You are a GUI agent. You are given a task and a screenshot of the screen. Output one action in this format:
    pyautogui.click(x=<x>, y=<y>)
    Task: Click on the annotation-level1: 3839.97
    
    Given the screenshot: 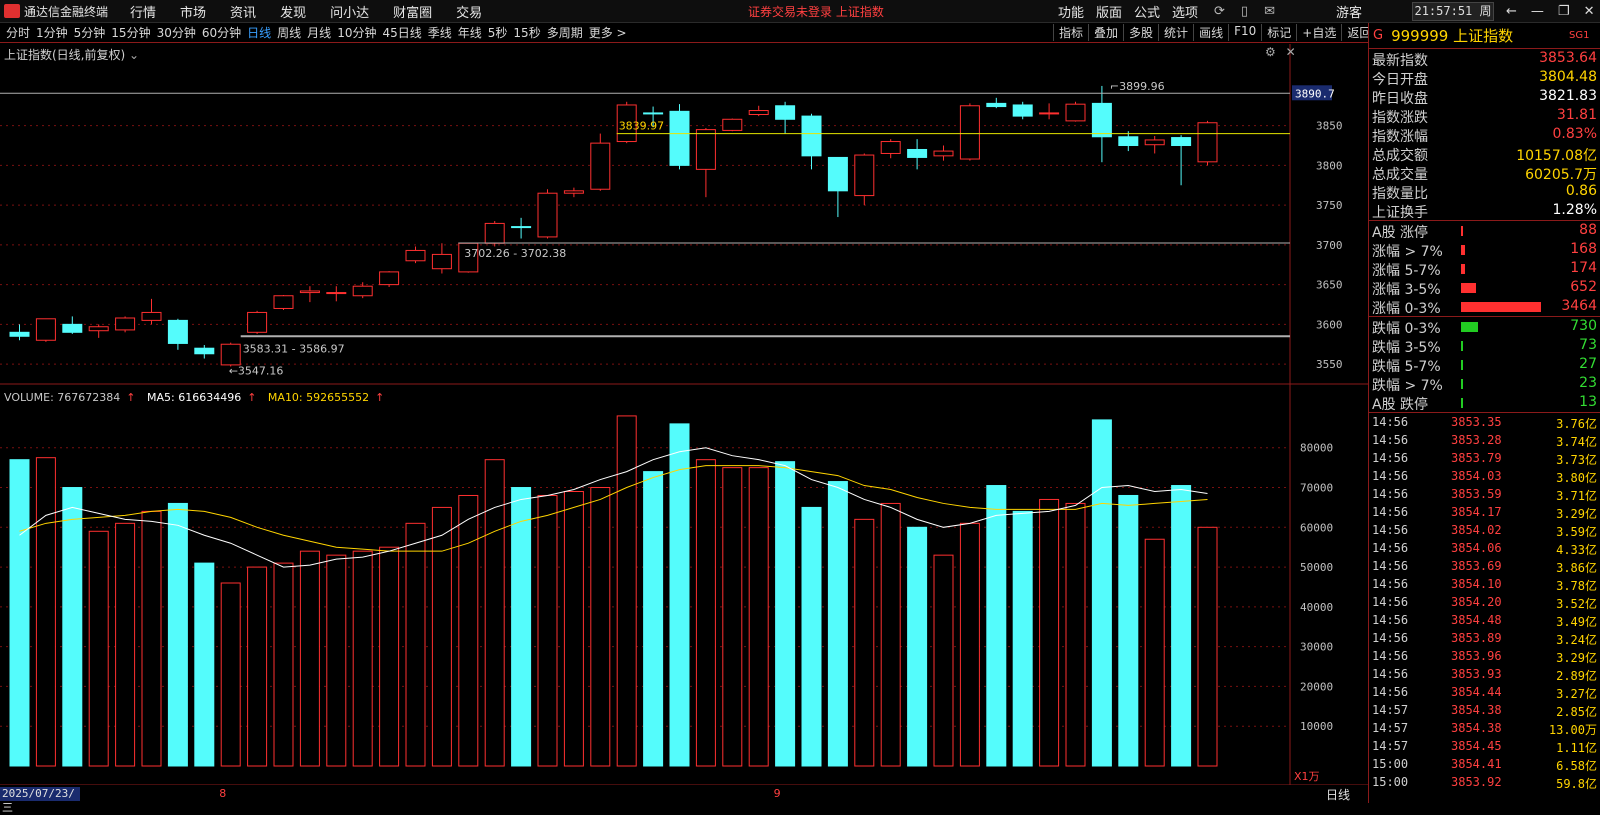 What is the action you would take?
    pyautogui.click(x=642, y=126)
    